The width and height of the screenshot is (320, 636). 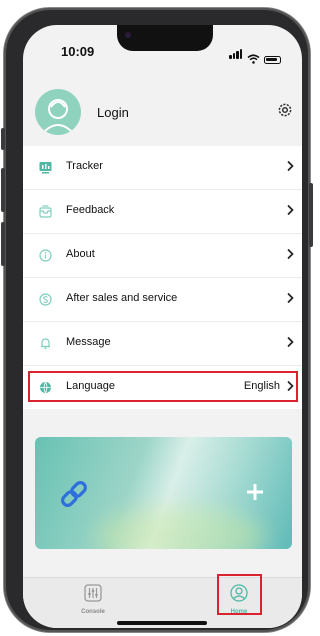 I want to click on gear-icon, so click(x=285, y=112).